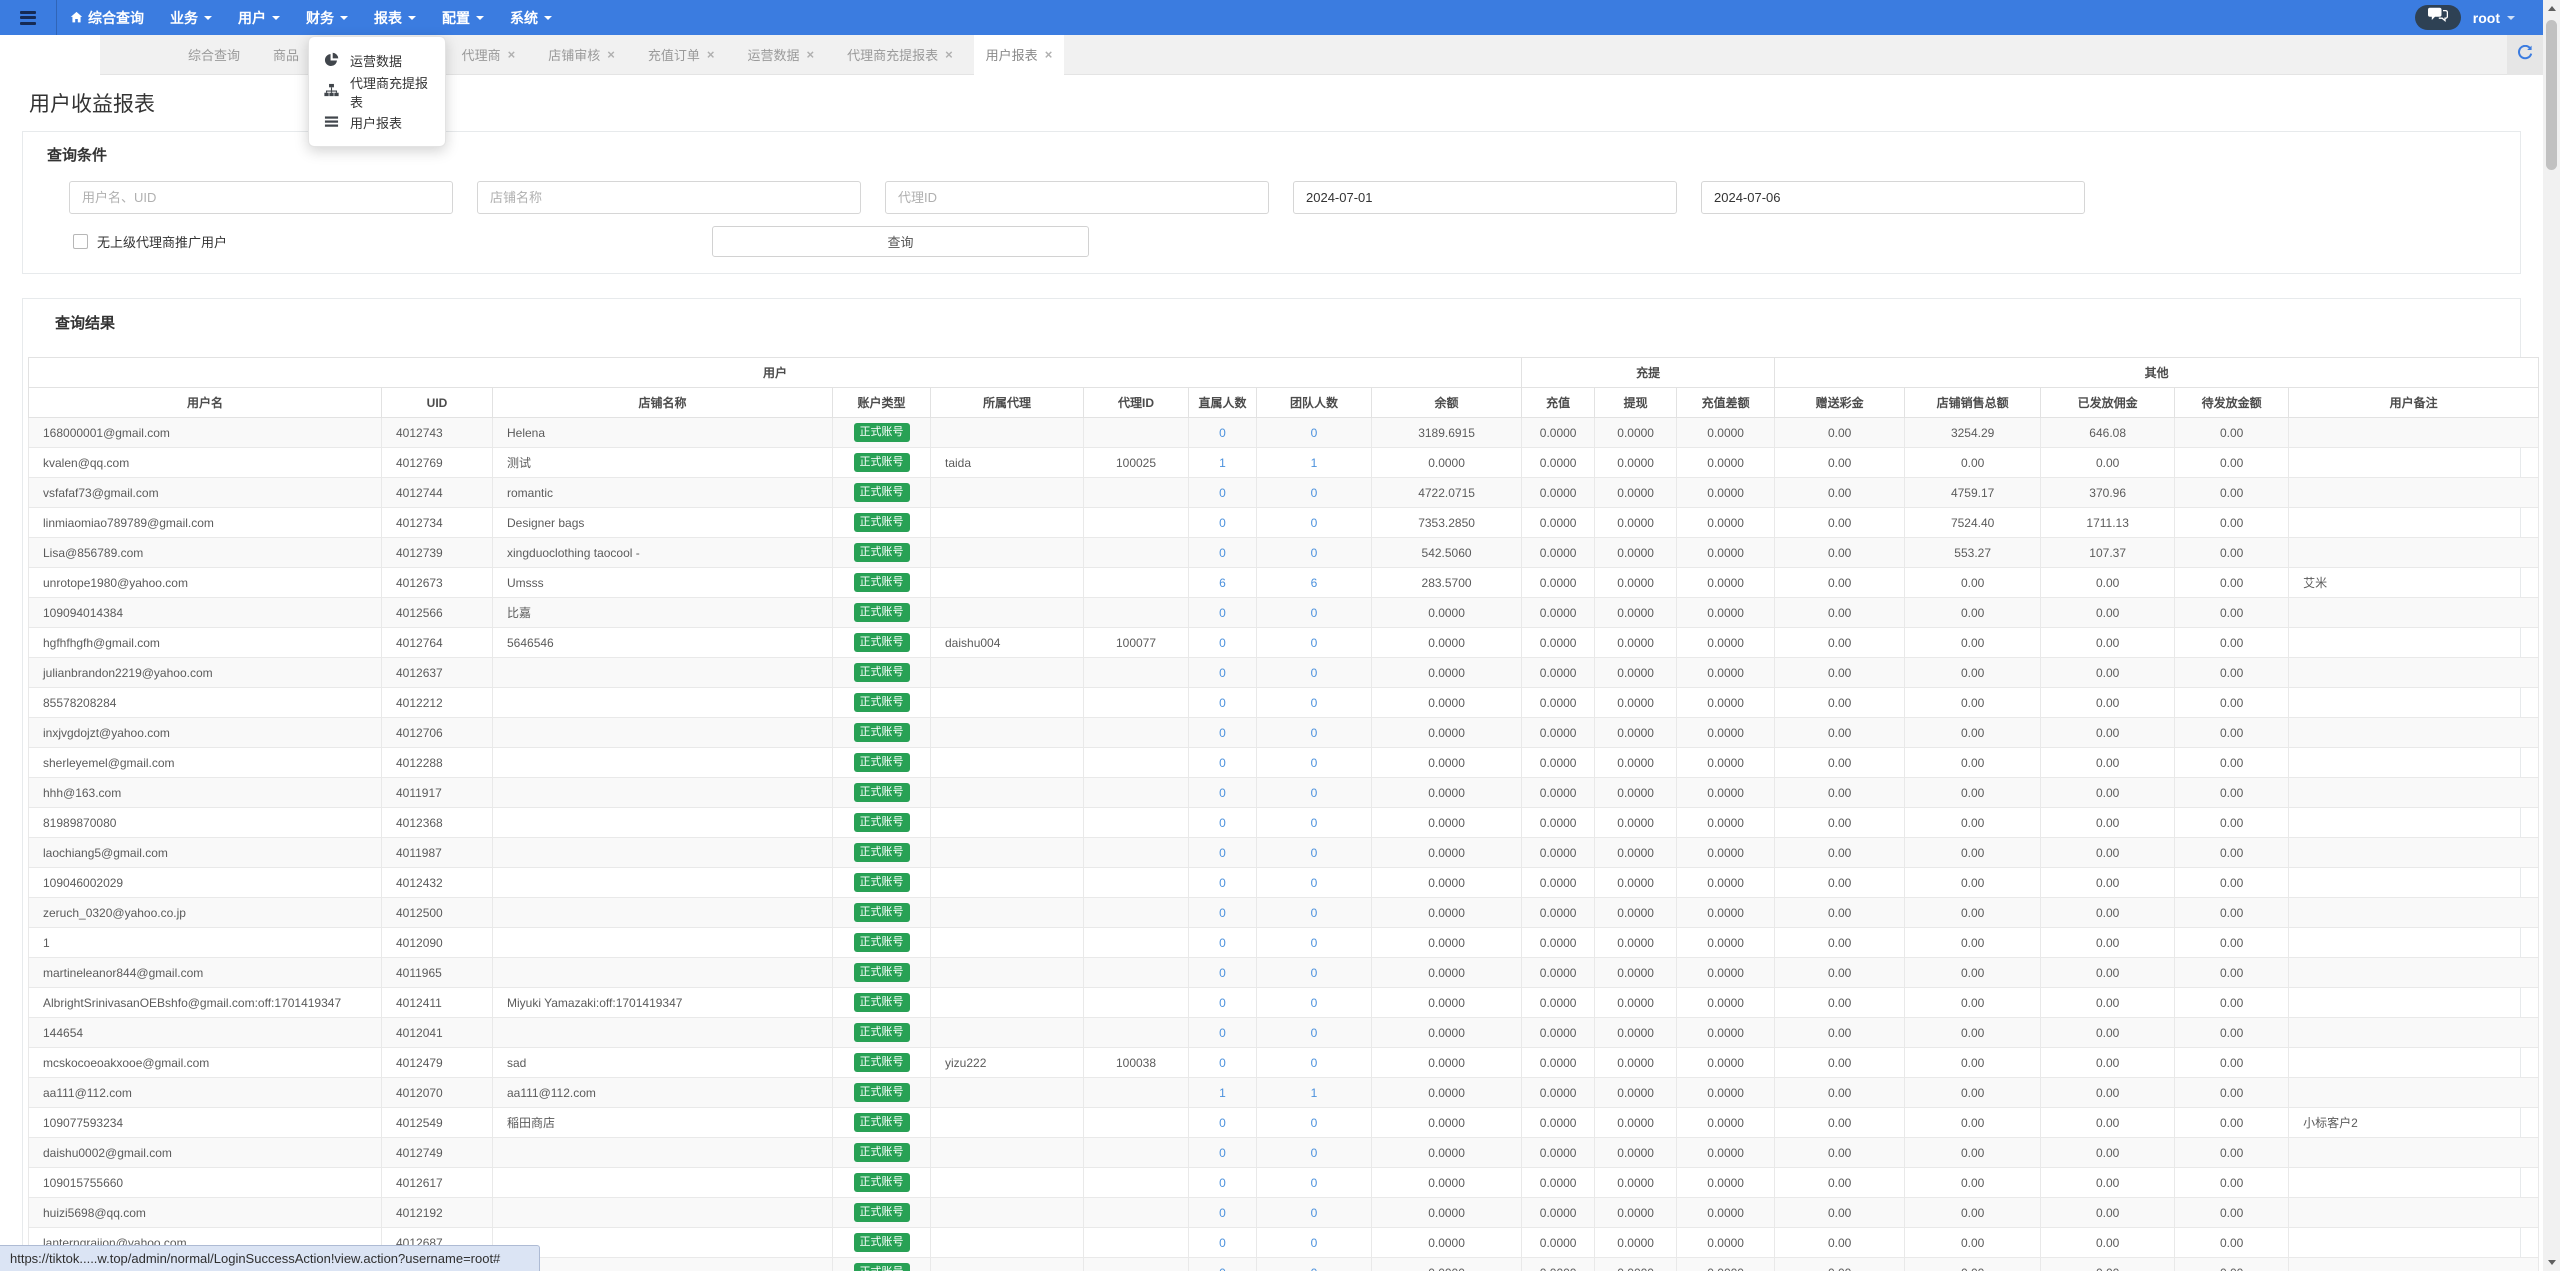 The image size is (2560, 1271). Describe the element at coordinates (395, 17) in the screenshot. I see `nav-menu-item-report: 报表` at that location.